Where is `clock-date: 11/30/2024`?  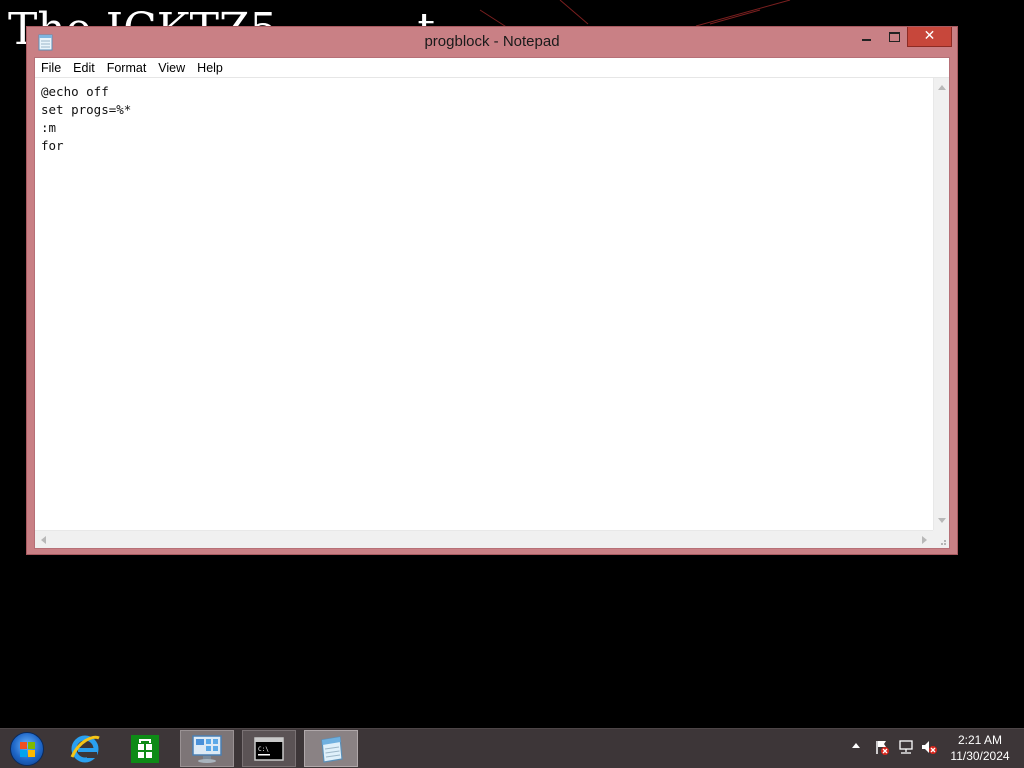 clock-date: 11/30/2024 is located at coordinates (980, 756).